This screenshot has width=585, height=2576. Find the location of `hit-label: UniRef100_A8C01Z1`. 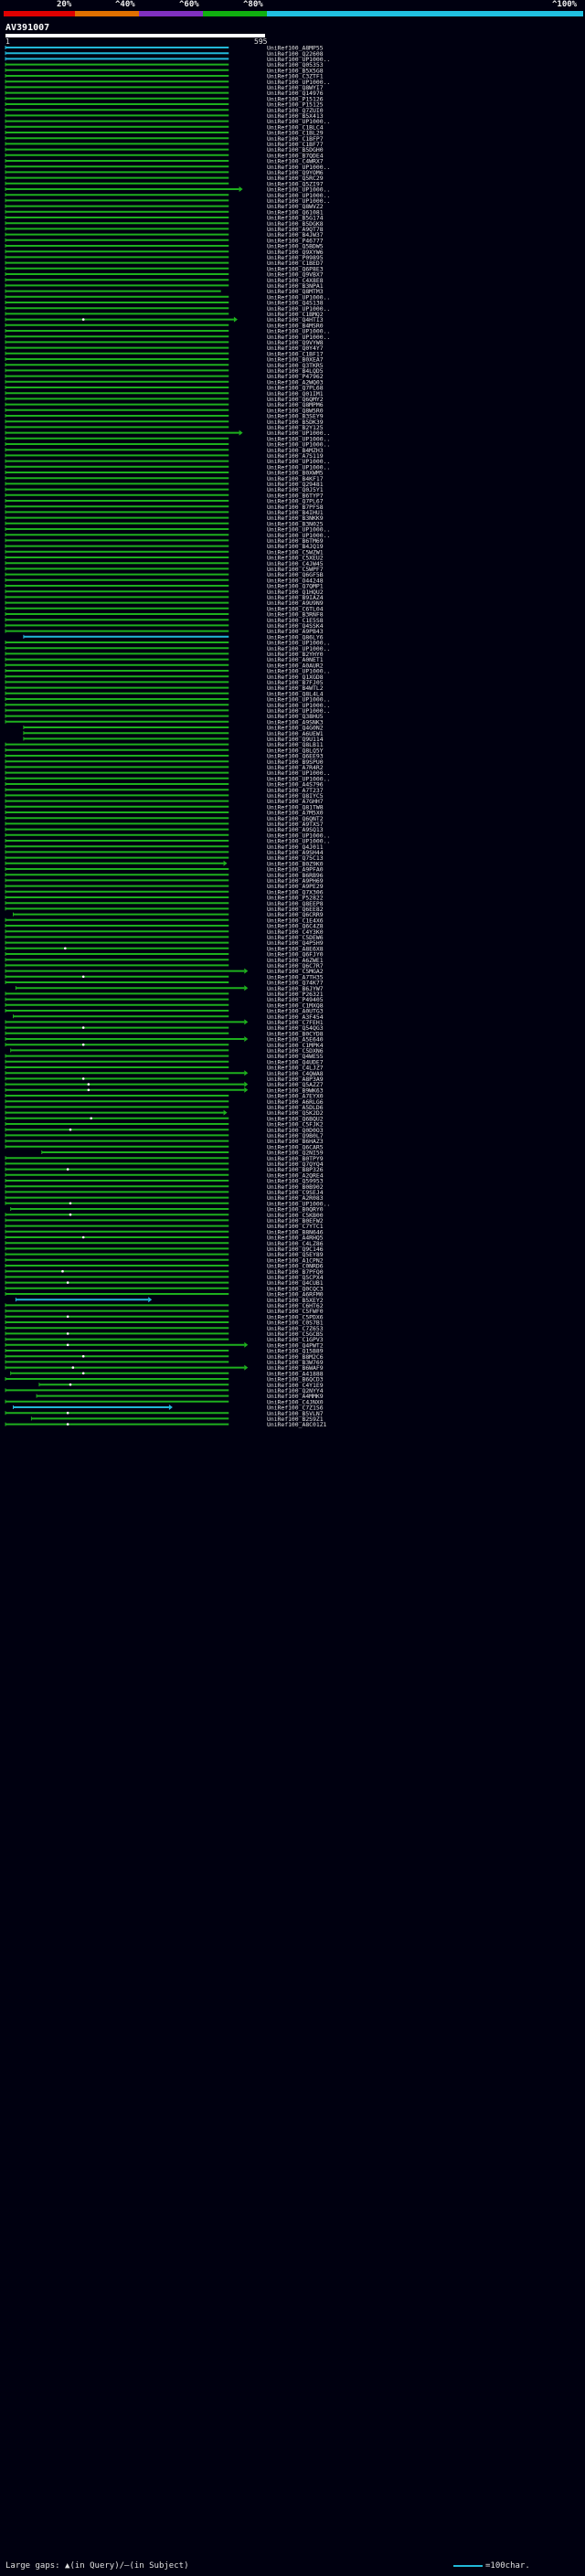

hit-label: UniRef100_A8C01Z1 is located at coordinates (297, 1424).